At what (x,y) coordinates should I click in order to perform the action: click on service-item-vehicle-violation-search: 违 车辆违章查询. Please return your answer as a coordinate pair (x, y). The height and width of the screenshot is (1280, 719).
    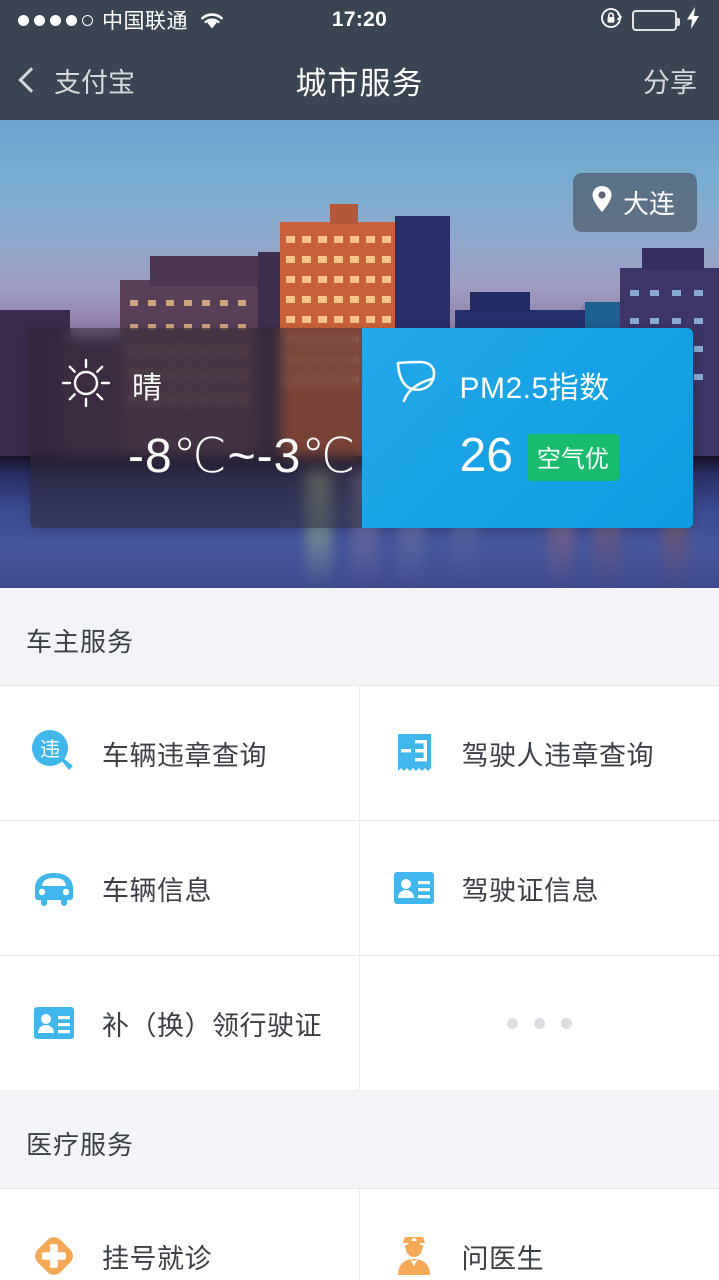
    Looking at the image, I should click on (180, 753).